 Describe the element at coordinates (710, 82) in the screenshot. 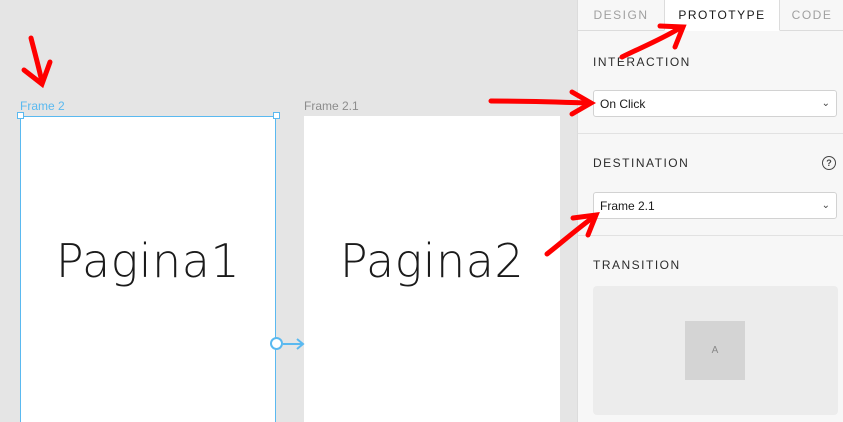

I see `interaction-section: INTERACTION On Click ⌄` at that location.